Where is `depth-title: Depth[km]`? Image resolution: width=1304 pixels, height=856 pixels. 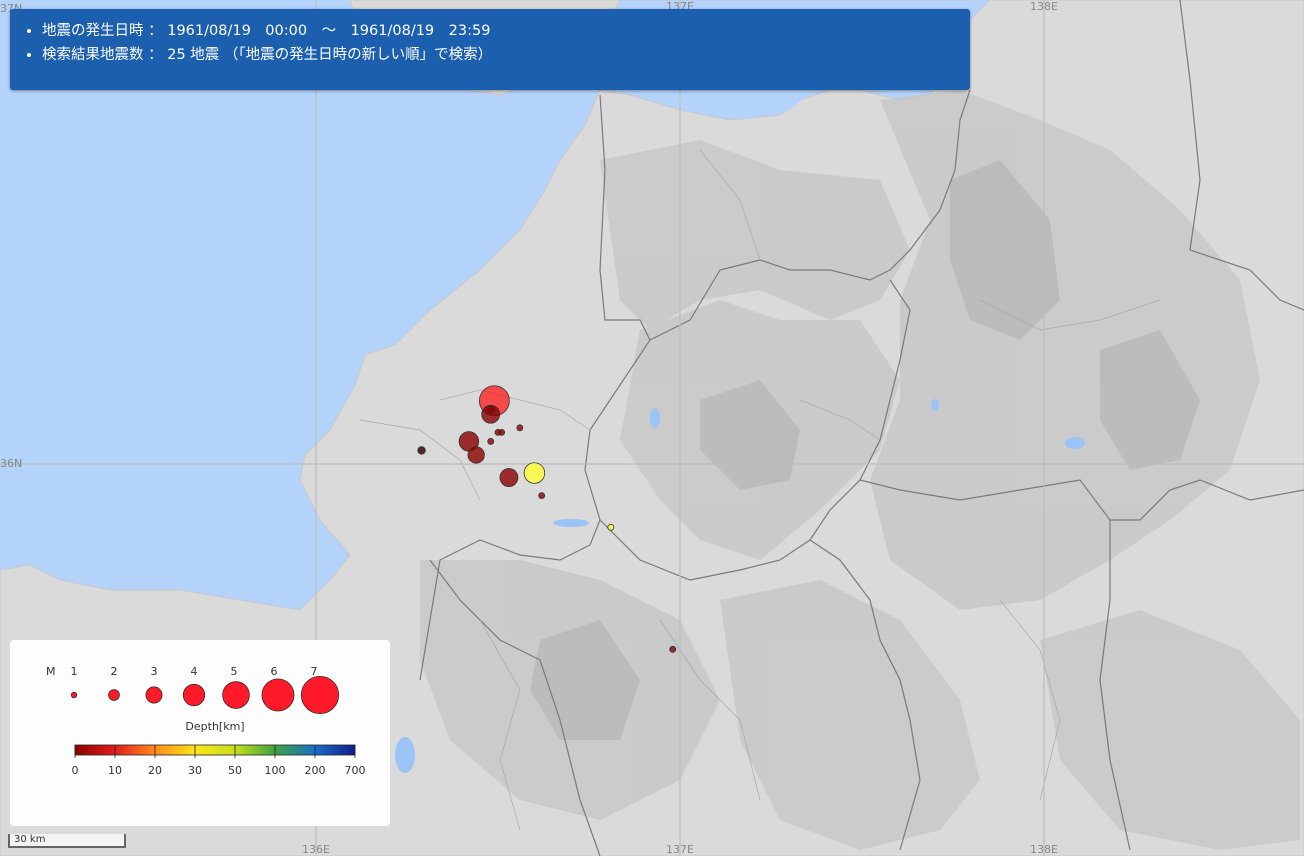
depth-title: Depth[km] is located at coordinates (214, 726).